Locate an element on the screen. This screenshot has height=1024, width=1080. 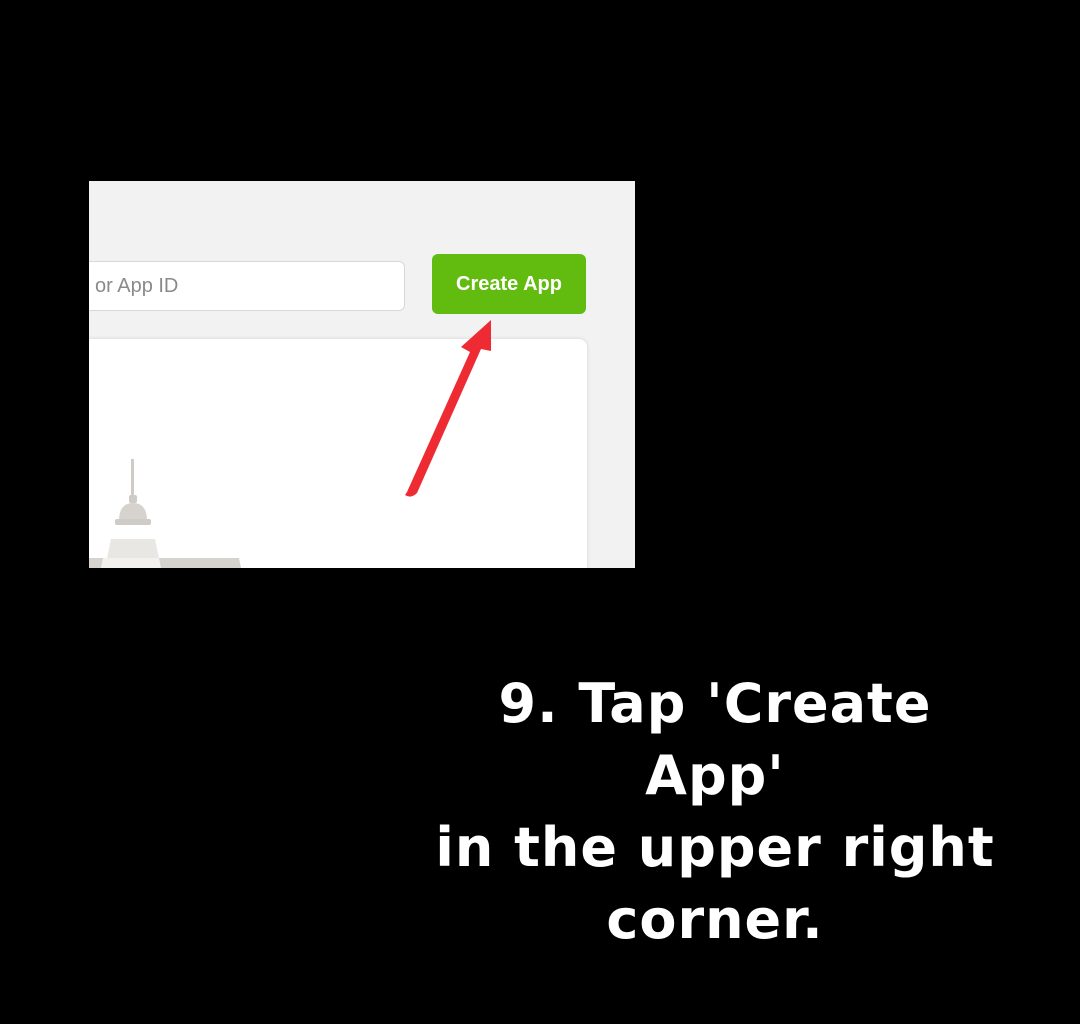
search-input-text: or App ID is located at coordinates (137, 285).